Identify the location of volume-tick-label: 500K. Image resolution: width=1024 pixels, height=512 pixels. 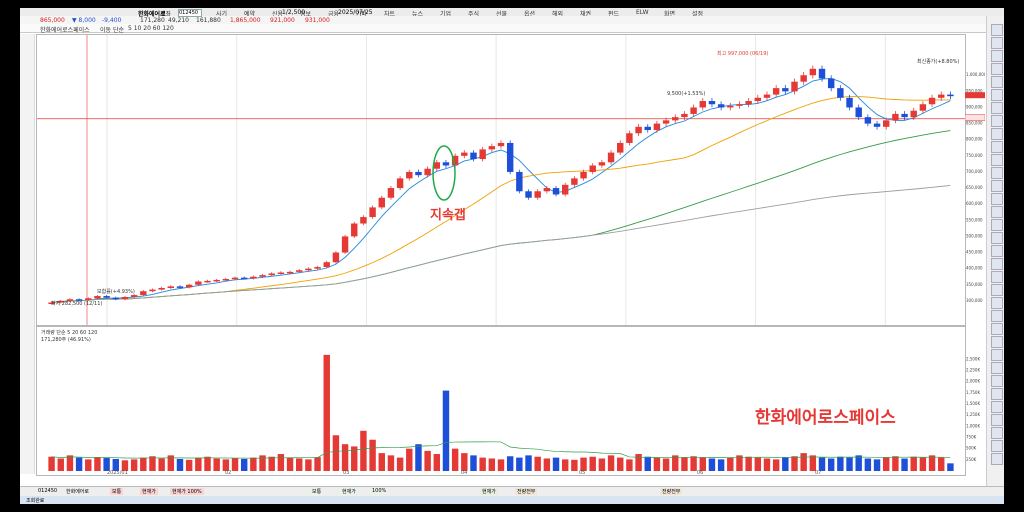
(971, 448).